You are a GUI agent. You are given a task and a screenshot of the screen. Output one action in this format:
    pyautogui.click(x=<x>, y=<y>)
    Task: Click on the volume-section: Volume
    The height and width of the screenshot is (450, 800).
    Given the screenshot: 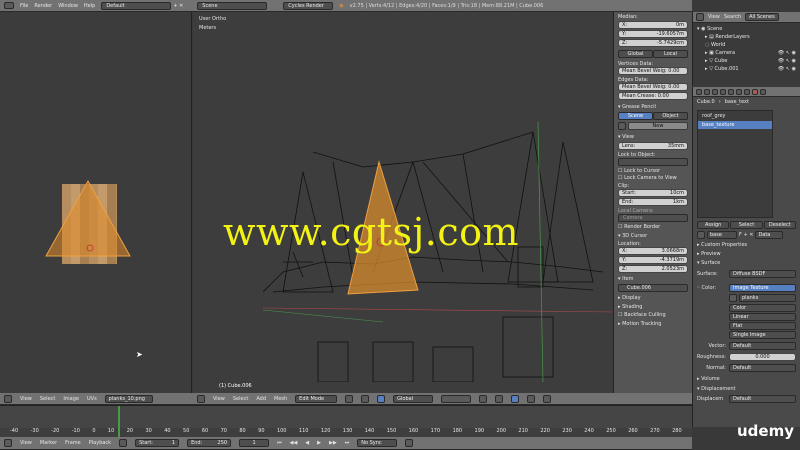 What is the action you would take?
    pyautogui.click(x=746, y=379)
    